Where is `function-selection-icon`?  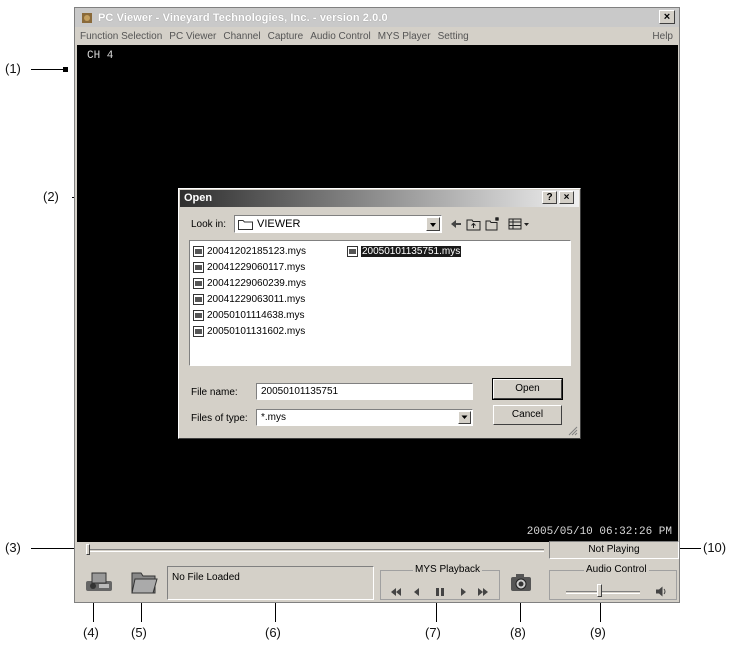
function-selection-icon is located at coordinates (100, 582).